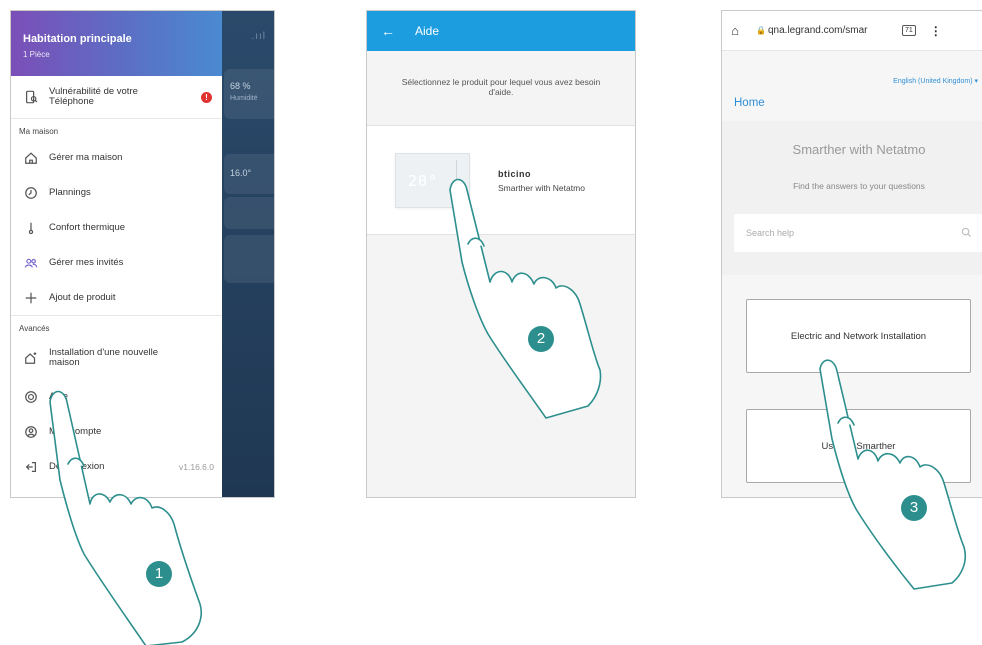  Describe the element at coordinates (116, 431) in the screenshot. I see `menu-item-mon-compte: Mon compte` at that location.